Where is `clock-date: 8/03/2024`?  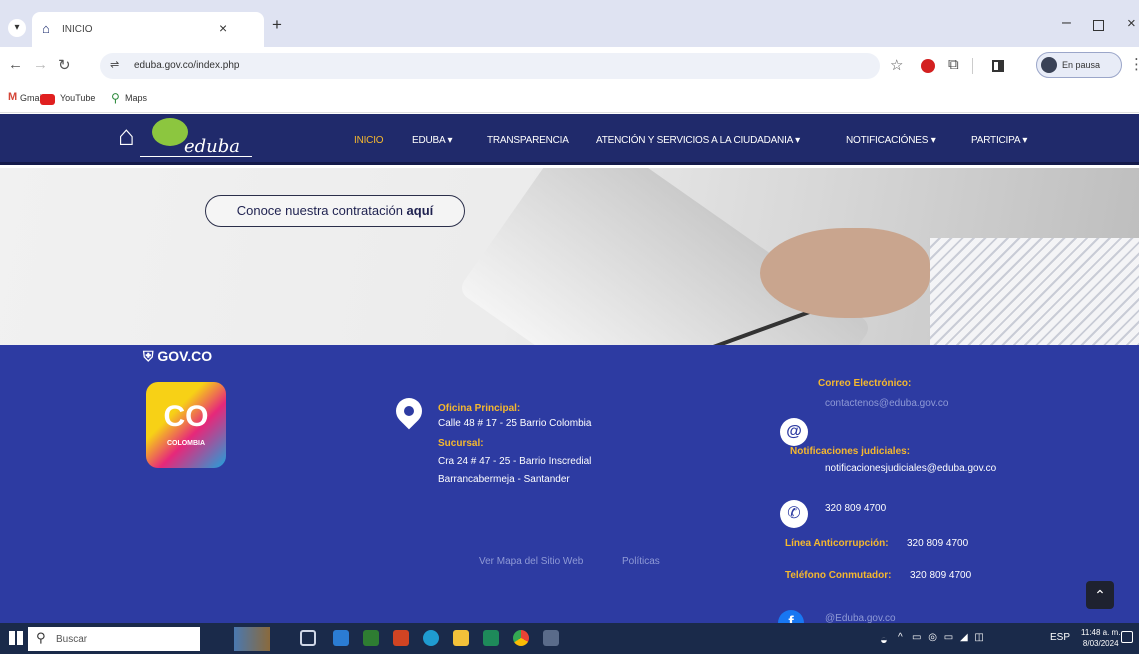
clock-date: 8/03/2024 is located at coordinates (1100, 643).